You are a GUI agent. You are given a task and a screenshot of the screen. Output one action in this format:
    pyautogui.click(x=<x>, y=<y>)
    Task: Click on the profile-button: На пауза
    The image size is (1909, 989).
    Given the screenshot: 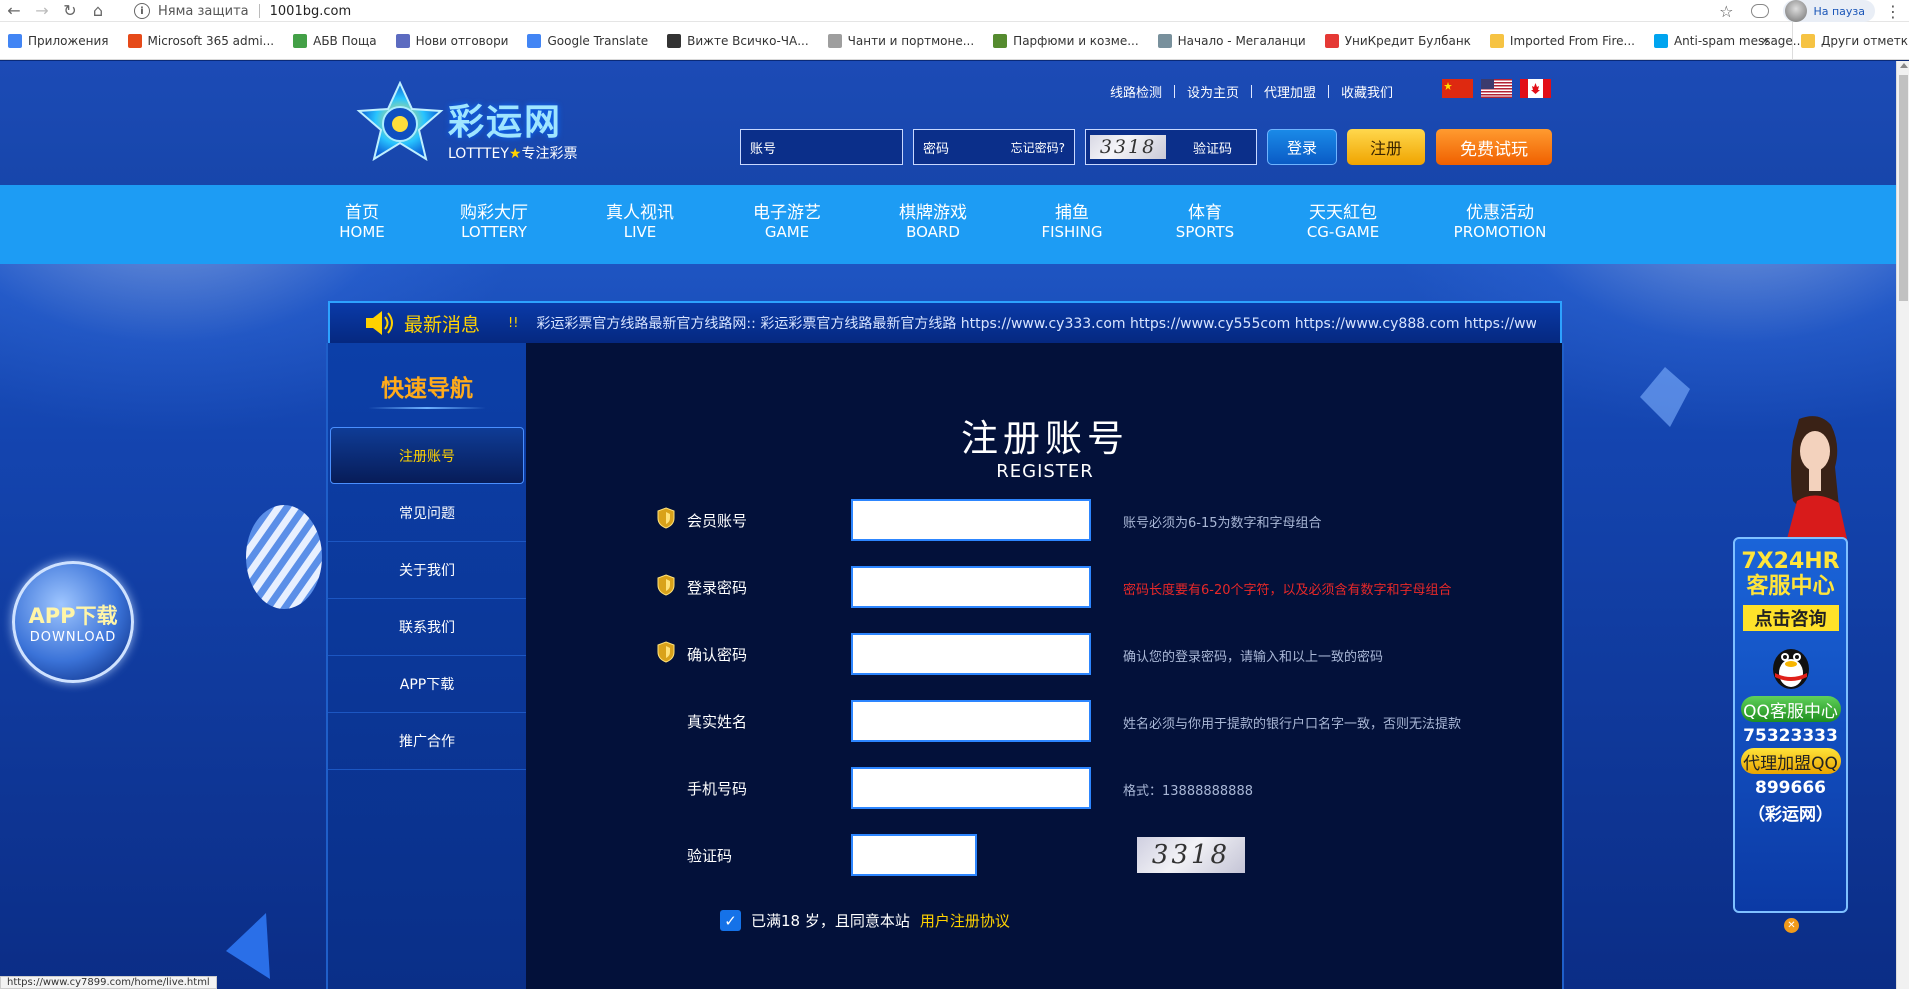 What is the action you would take?
    pyautogui.click(x=1829, y=11)
    